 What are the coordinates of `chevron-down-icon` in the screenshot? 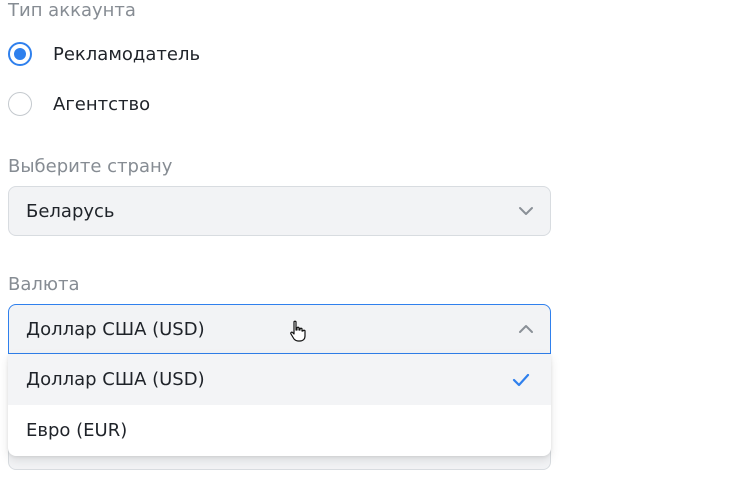 It's located at (526, 211).